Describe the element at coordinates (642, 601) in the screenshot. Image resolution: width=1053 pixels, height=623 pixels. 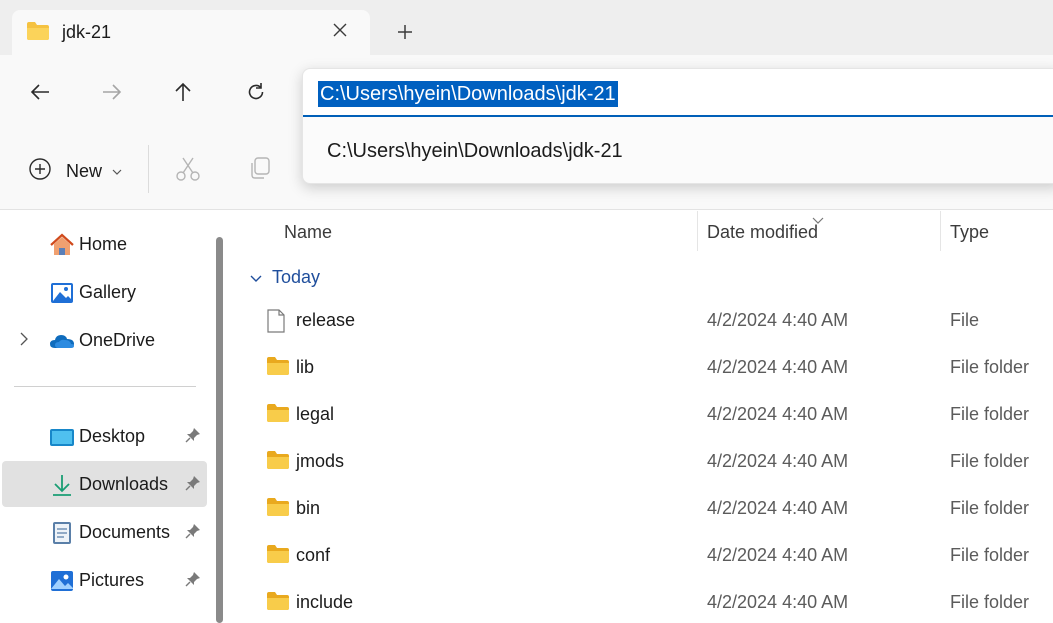
I see `table-row: include 4/2/2024 4:40 AM File folder` at that location.